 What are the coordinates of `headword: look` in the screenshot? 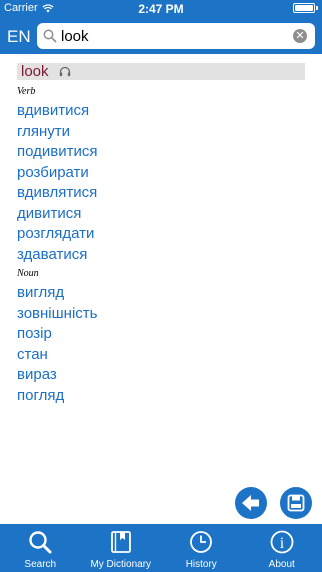 It's located at (35, 71).